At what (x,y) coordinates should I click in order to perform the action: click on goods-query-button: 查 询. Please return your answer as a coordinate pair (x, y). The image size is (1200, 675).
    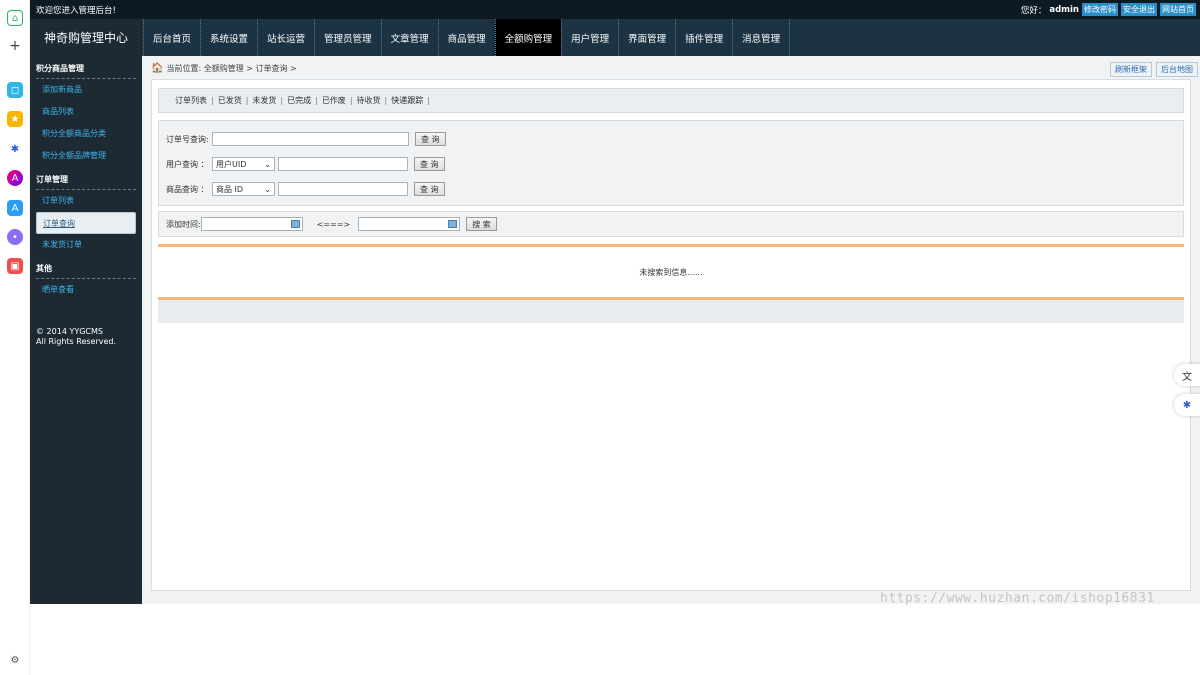
    Looking at the image, I should click on (429, 189).